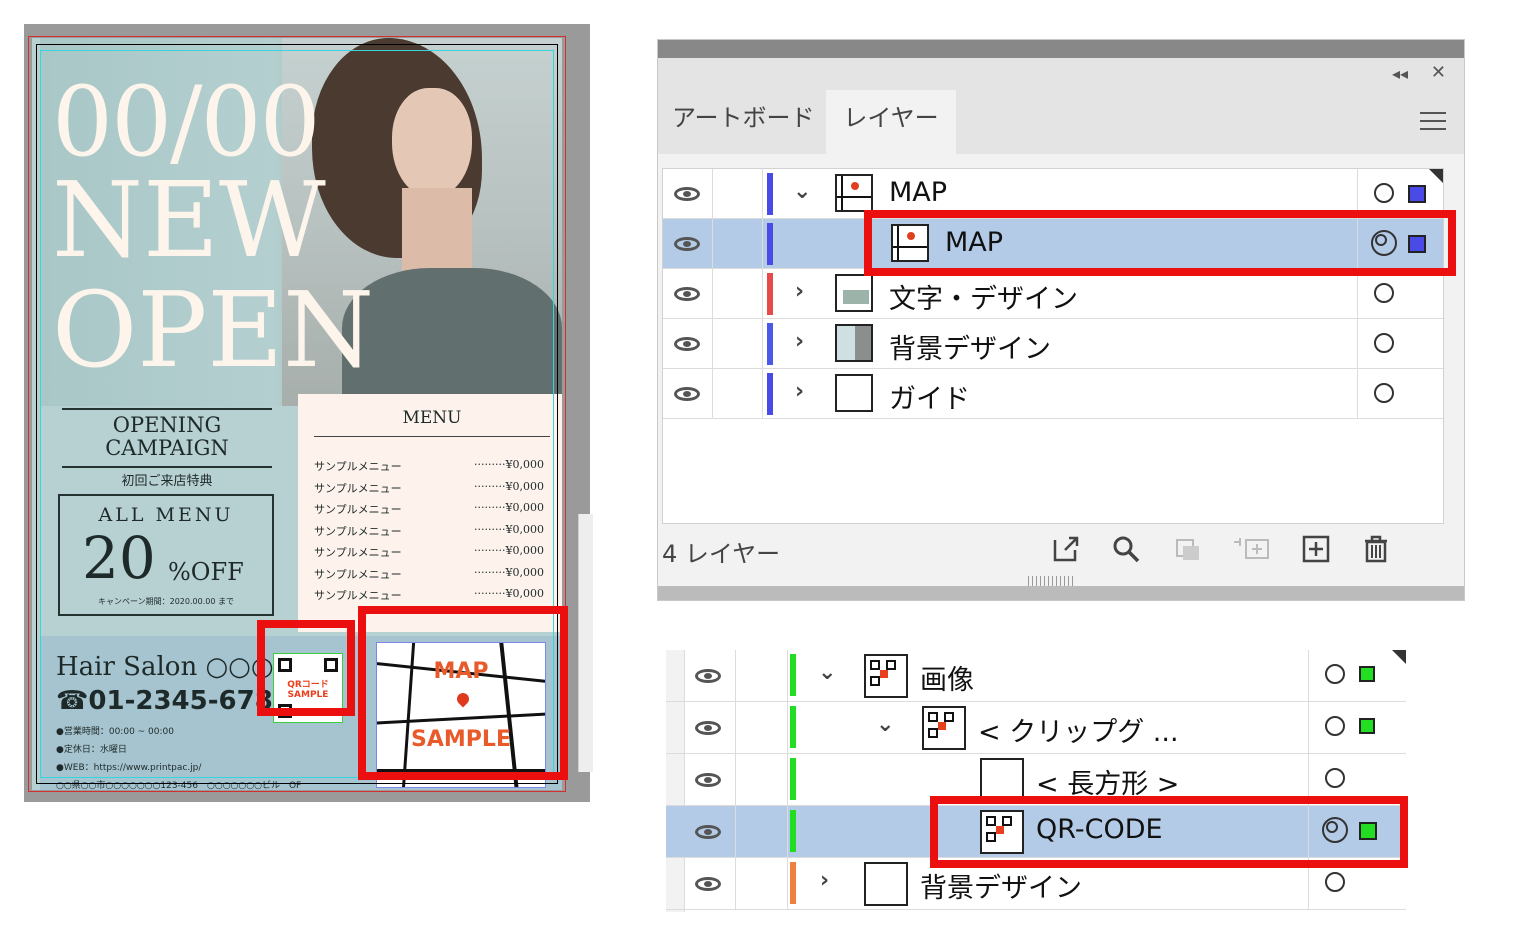 The width and height of the screenshot is (1536, 940). Describe the element at coordinates (1376, 550) in the screenshot. I see `trash-icon` at that location.